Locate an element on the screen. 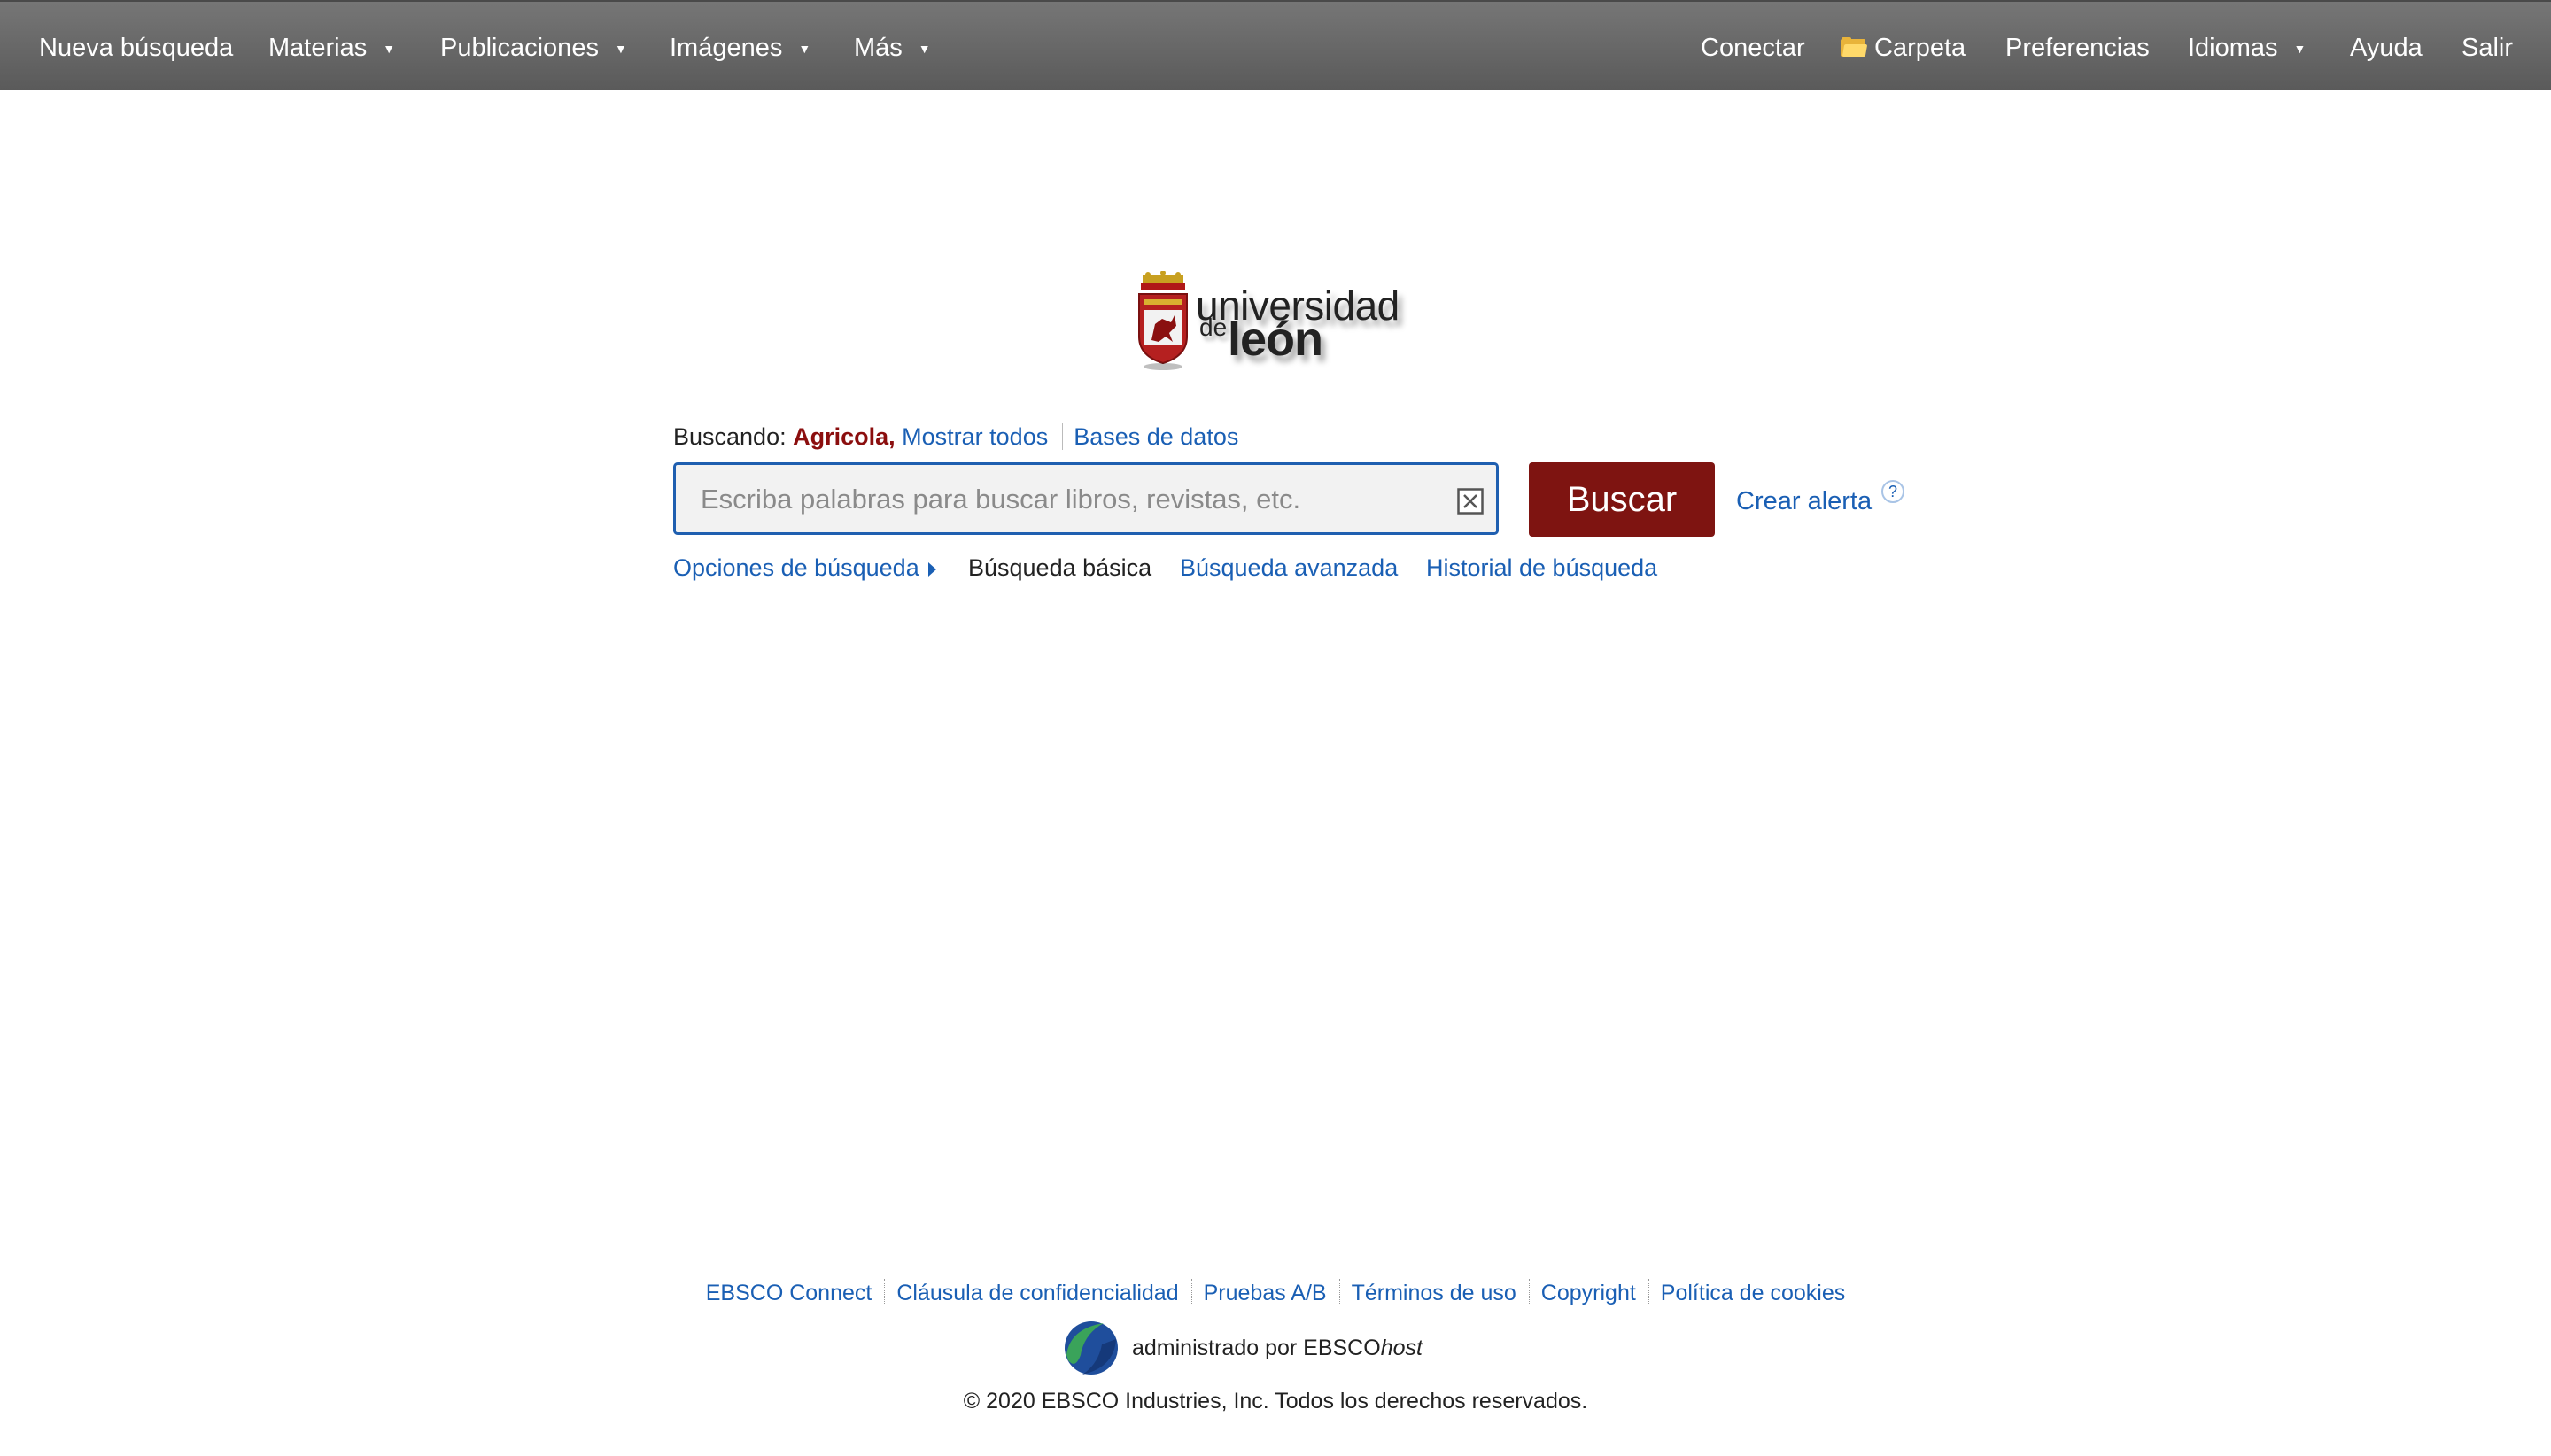 The height and width of the screenshot is (1456, 2551). database-name: Agricola, is located at coordinates (844, 436).